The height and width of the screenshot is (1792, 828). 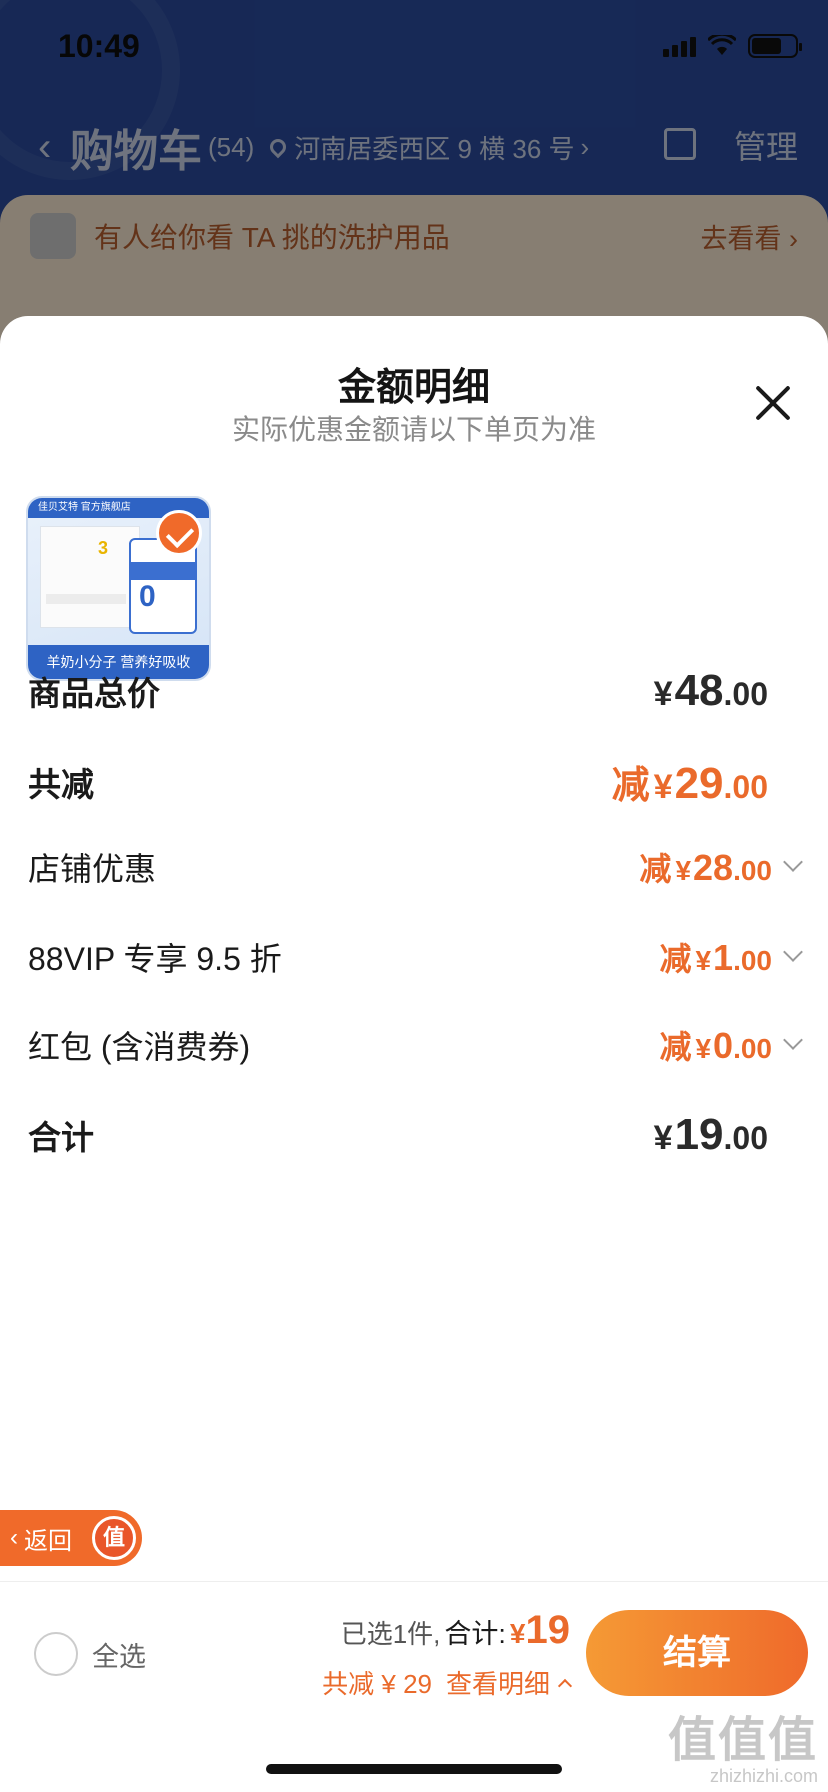 I want to click on row-store-discount: 店铺优惠 减 ¥28.00, so click(x=415, y=867).